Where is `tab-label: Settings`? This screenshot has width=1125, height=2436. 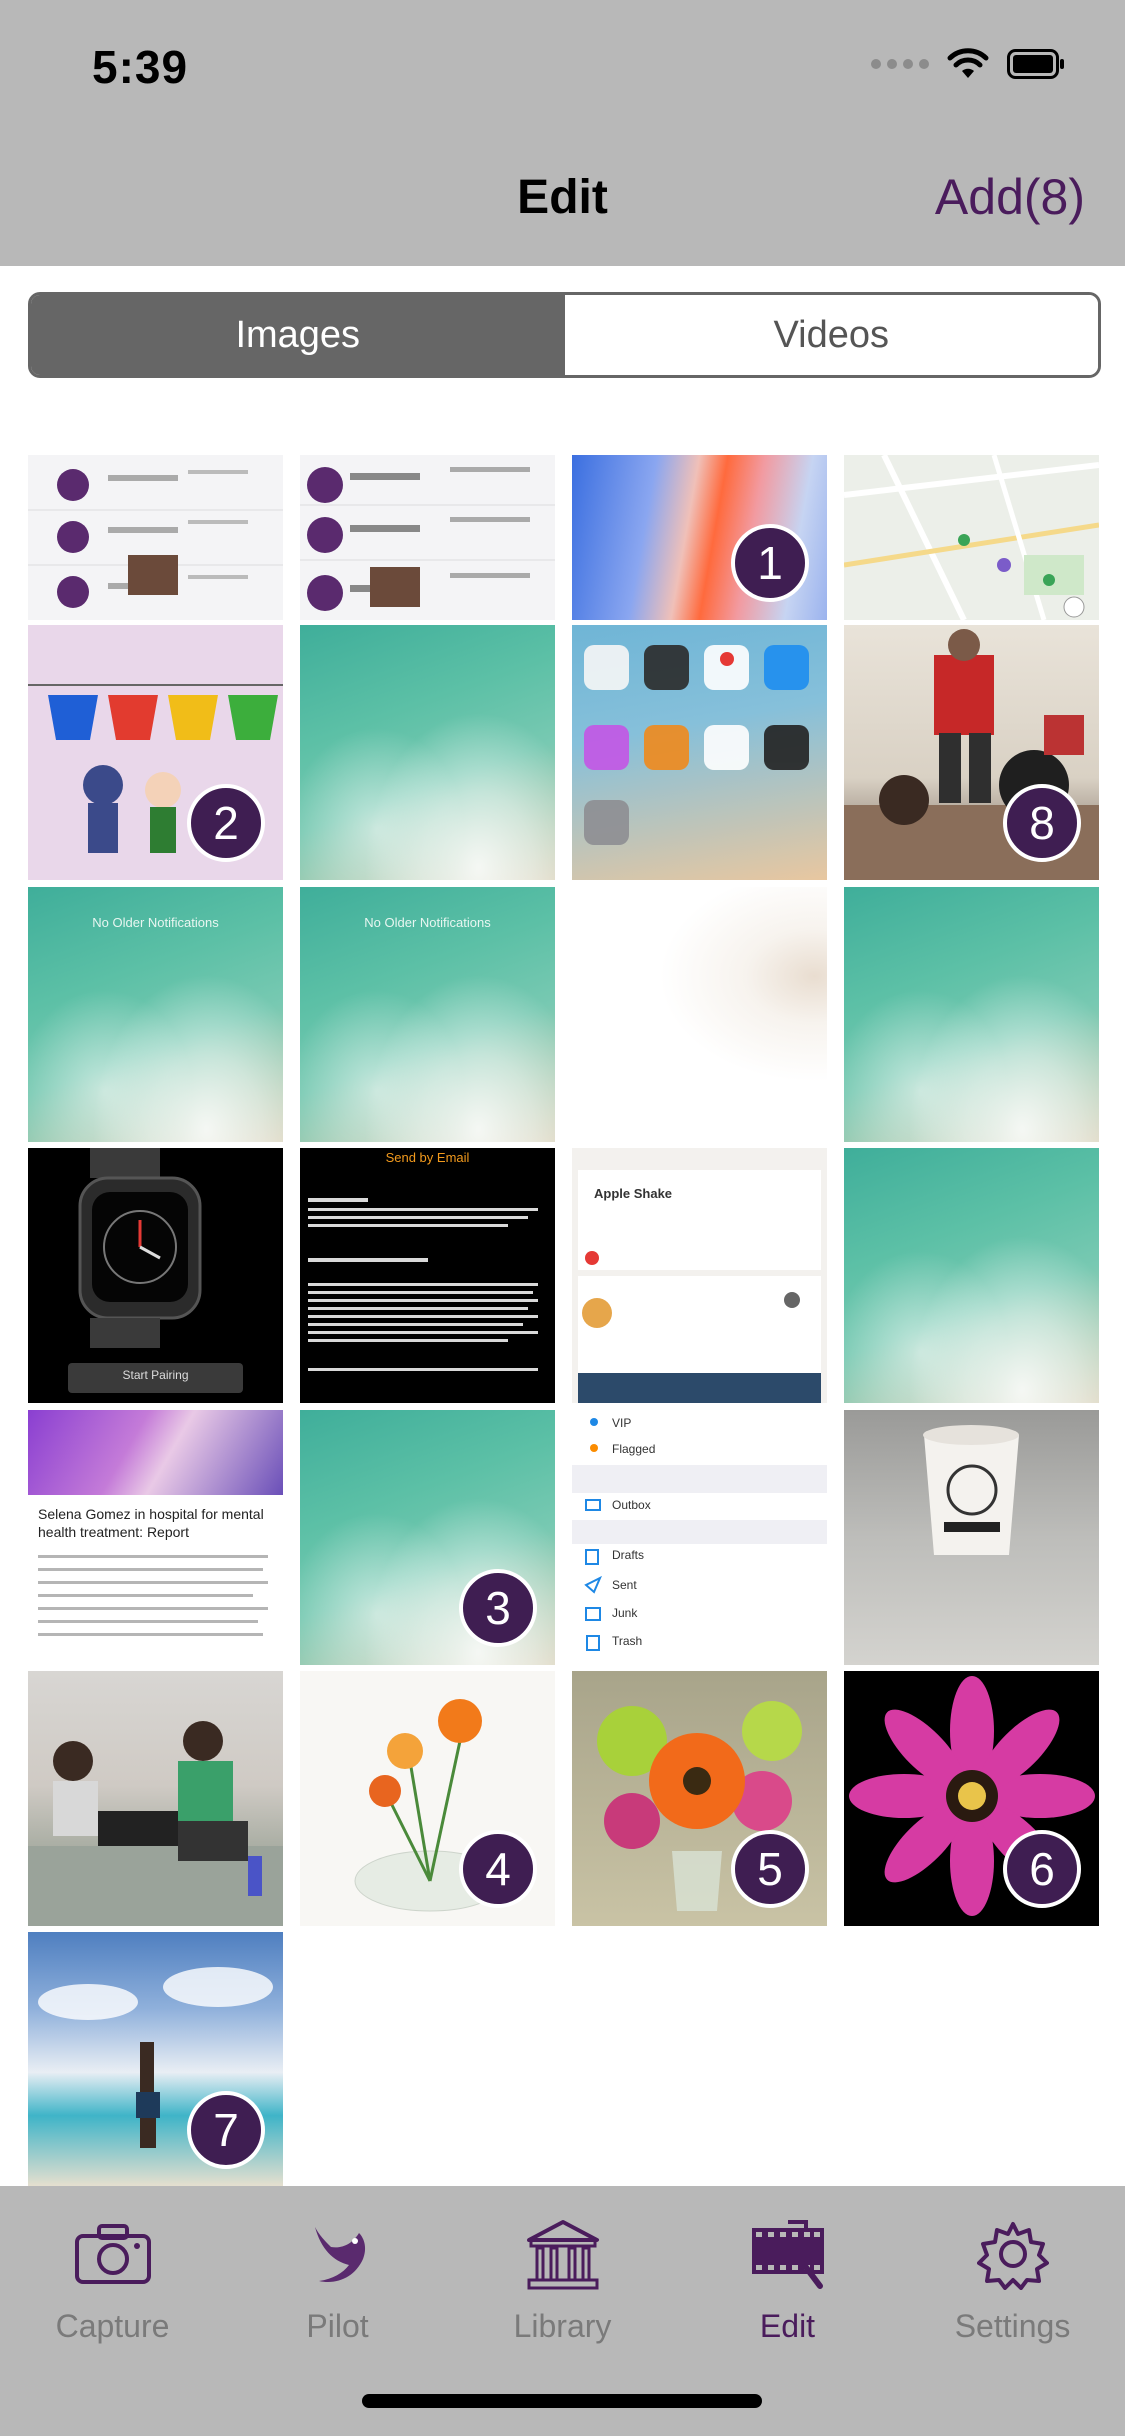
tab-label: Settings is located at coordinates (1012, 2326).